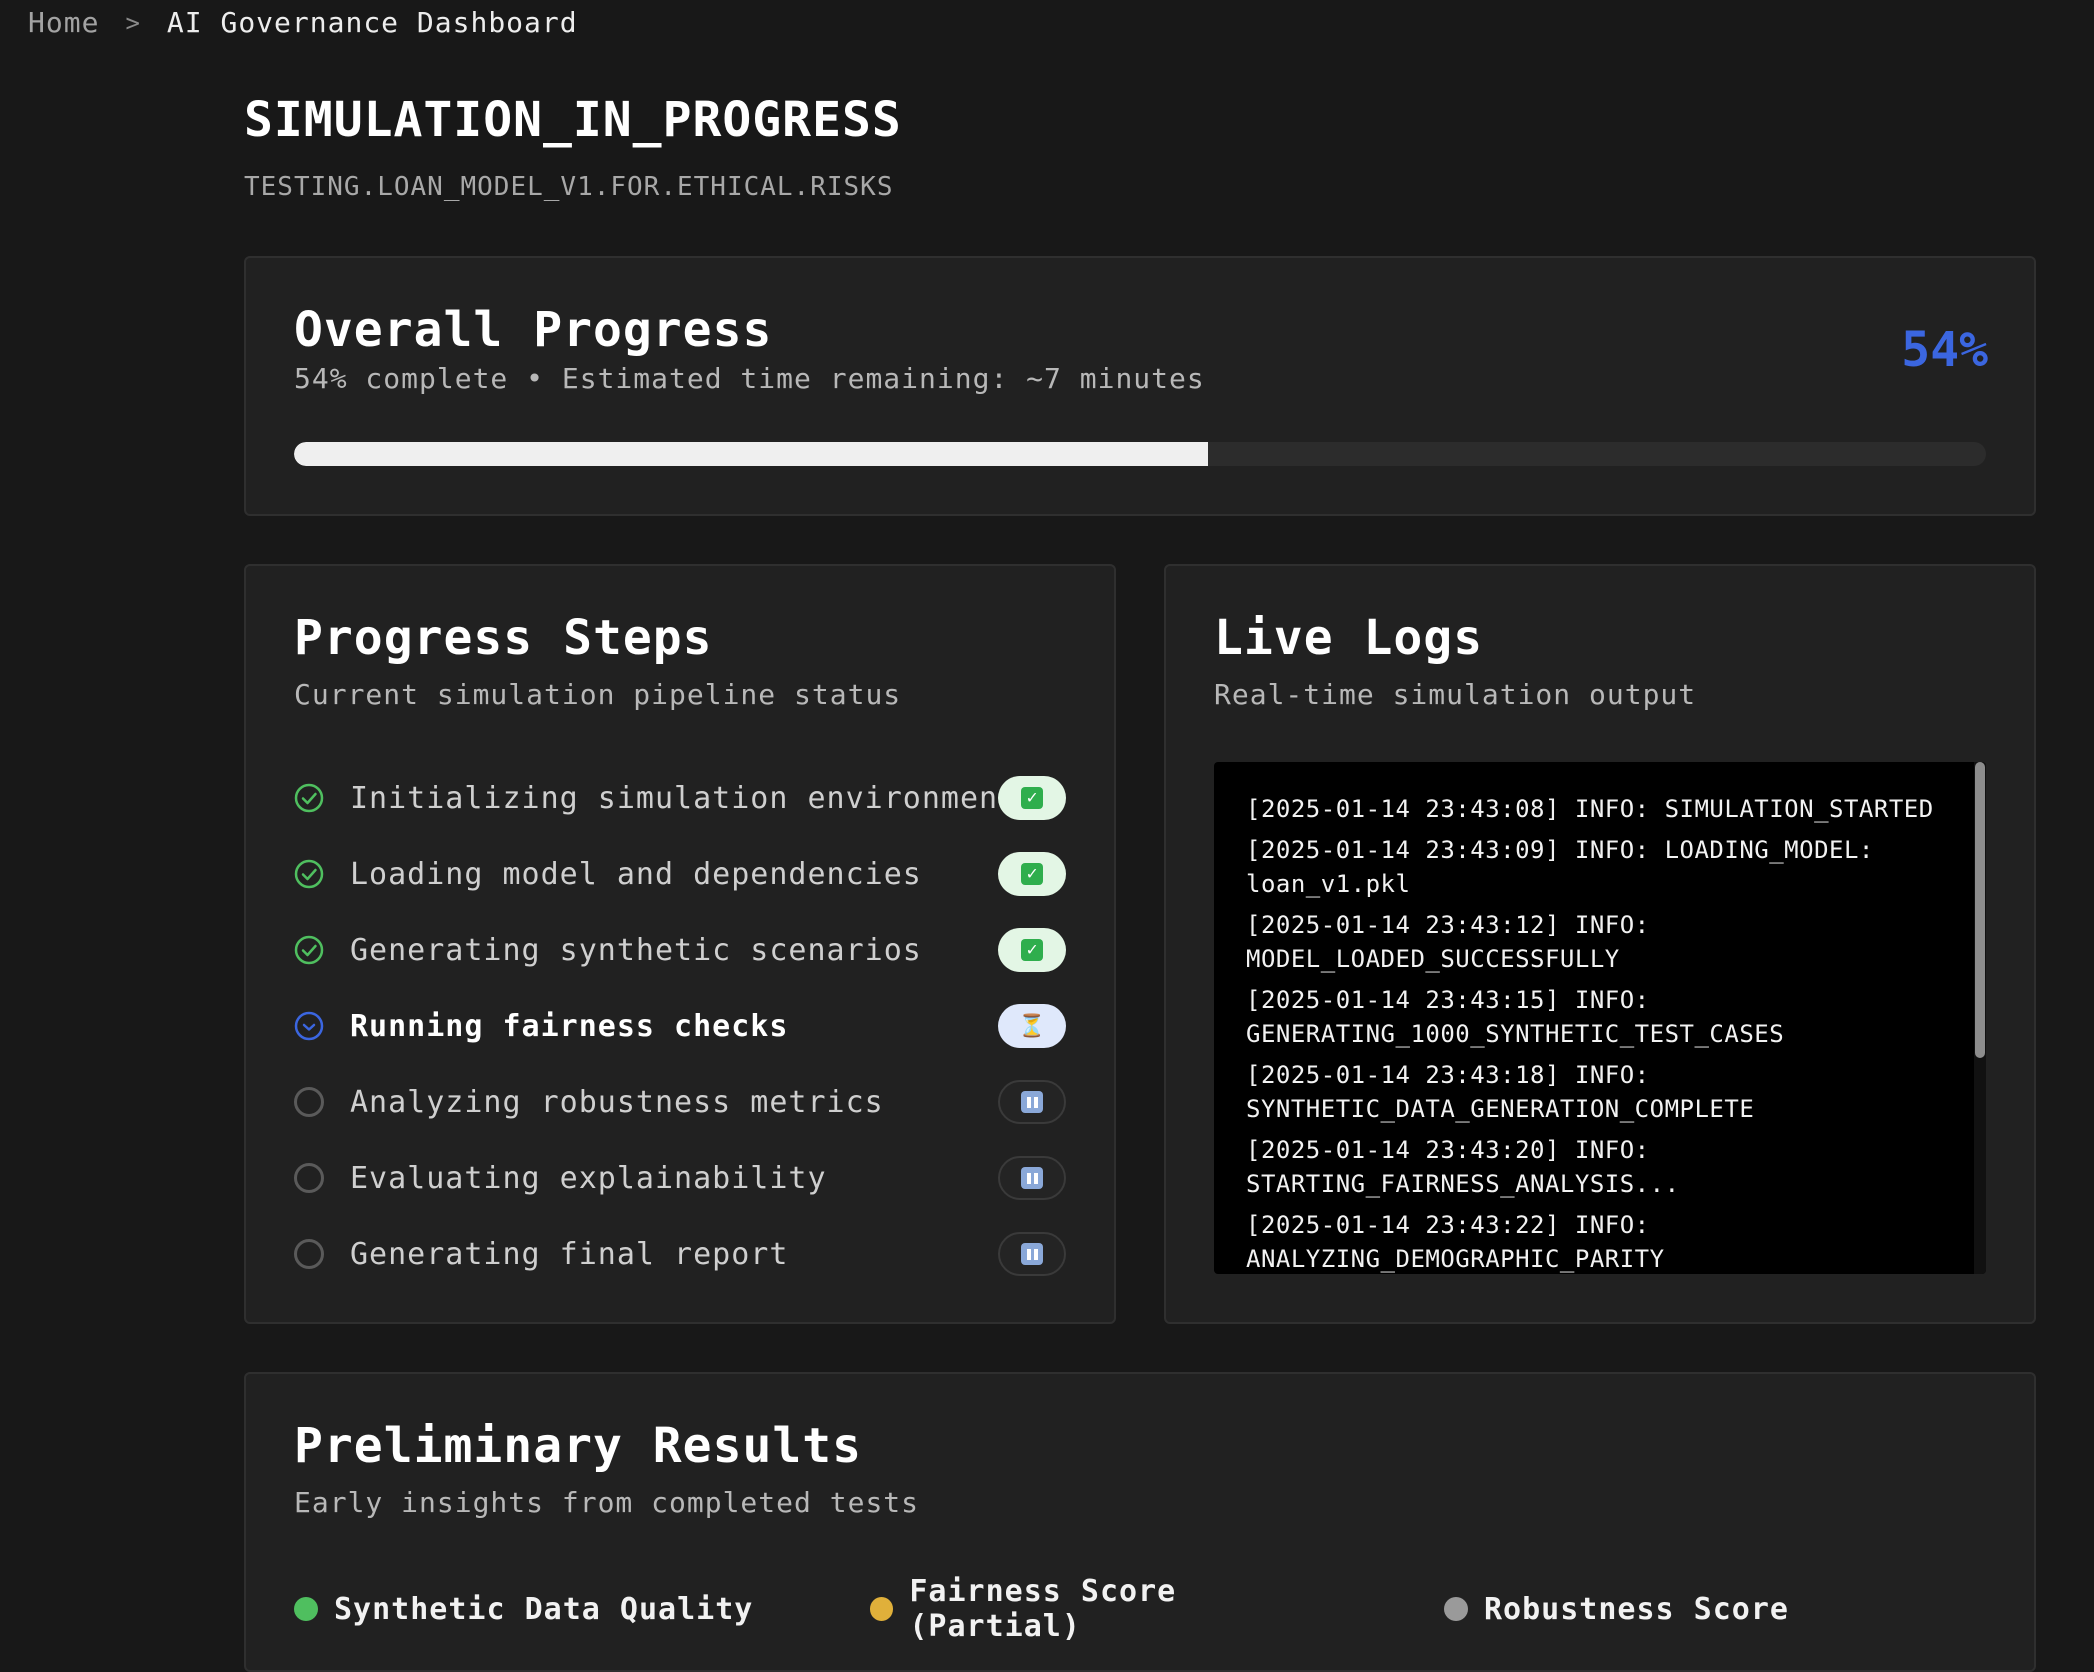 This screenshot has width=2094, height=1672. I want to click on breadcrumb: Home > AI Governance Dashboard, so click(303, 22).